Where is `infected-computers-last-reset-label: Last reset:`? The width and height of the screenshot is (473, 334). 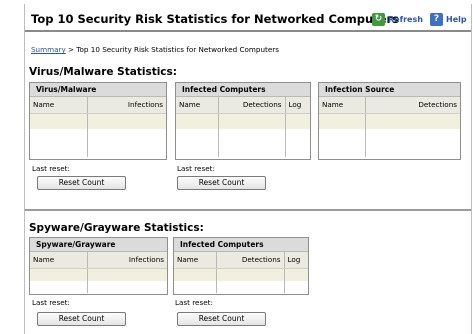
infected-computers-last-reset-label: Last reset: is located at coordinates (196, 168).